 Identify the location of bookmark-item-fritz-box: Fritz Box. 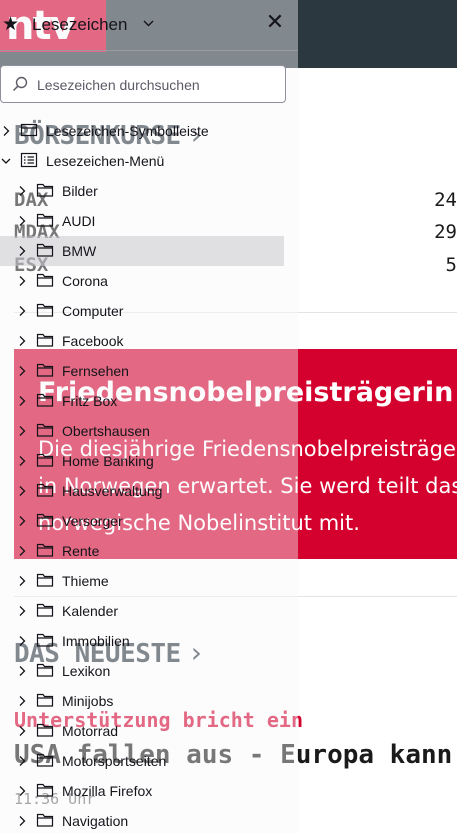
(149, 401).